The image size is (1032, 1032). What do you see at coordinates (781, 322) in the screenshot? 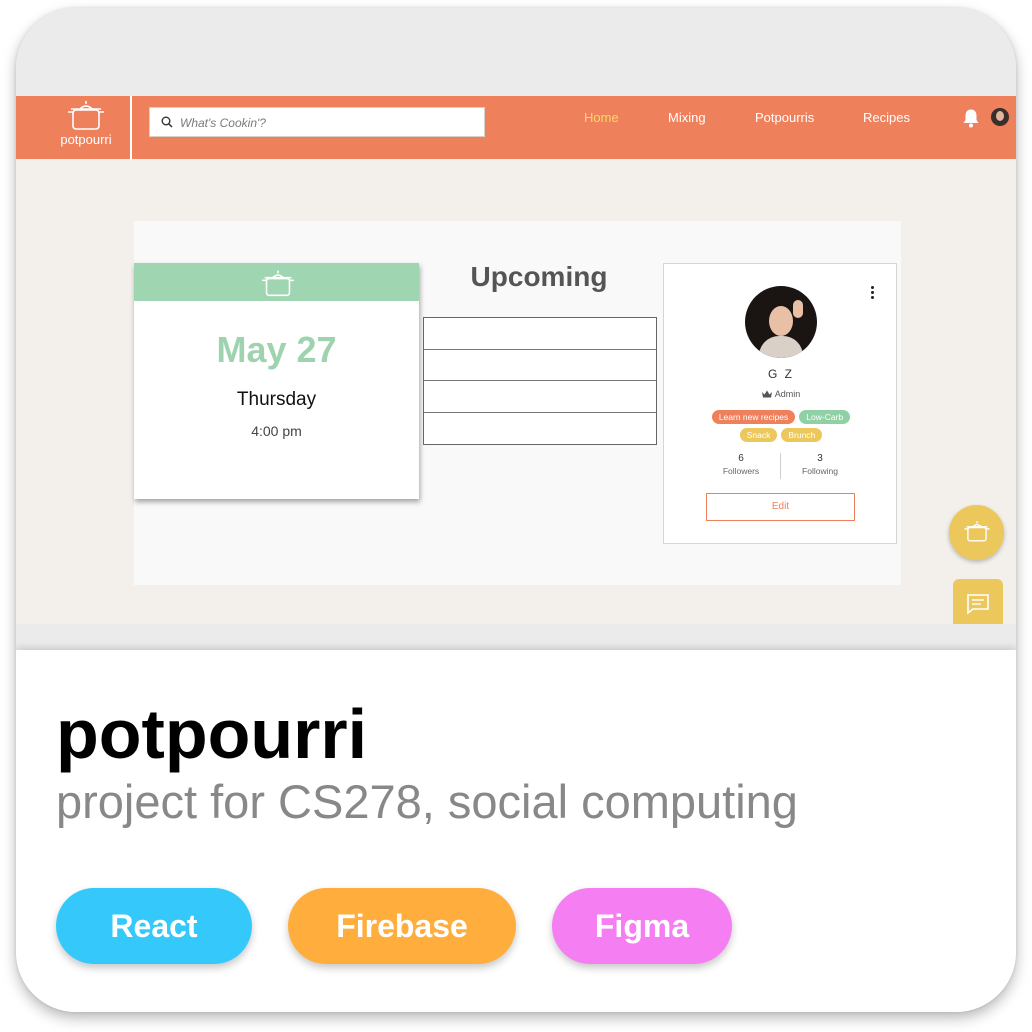
I see `profile-avatar` at bounding box center [781, 322].